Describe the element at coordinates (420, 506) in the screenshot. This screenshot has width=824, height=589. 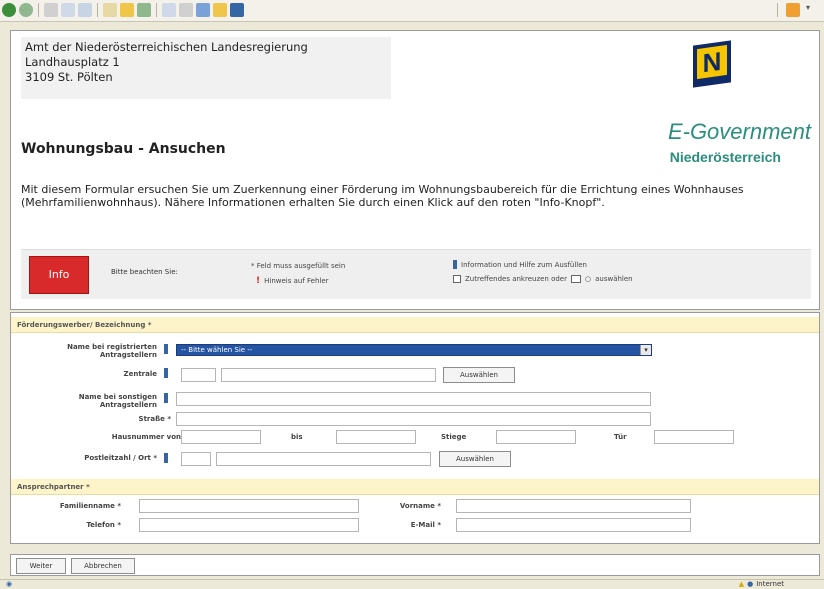
I see `label-firstname: Vorname *` at that location.